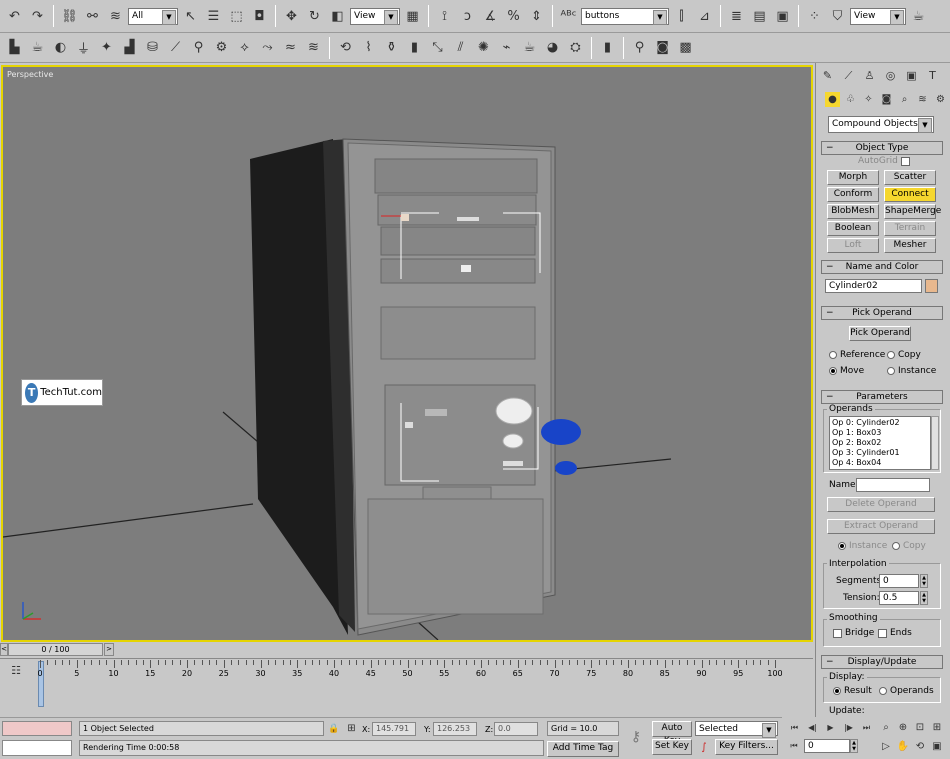 This screenshot has width=950, height=759. What do you see at coordinates (937, 727) in the screenshot?
I see `zoom-extents-all-icon: ⊞` at bounding box center [937, 727].